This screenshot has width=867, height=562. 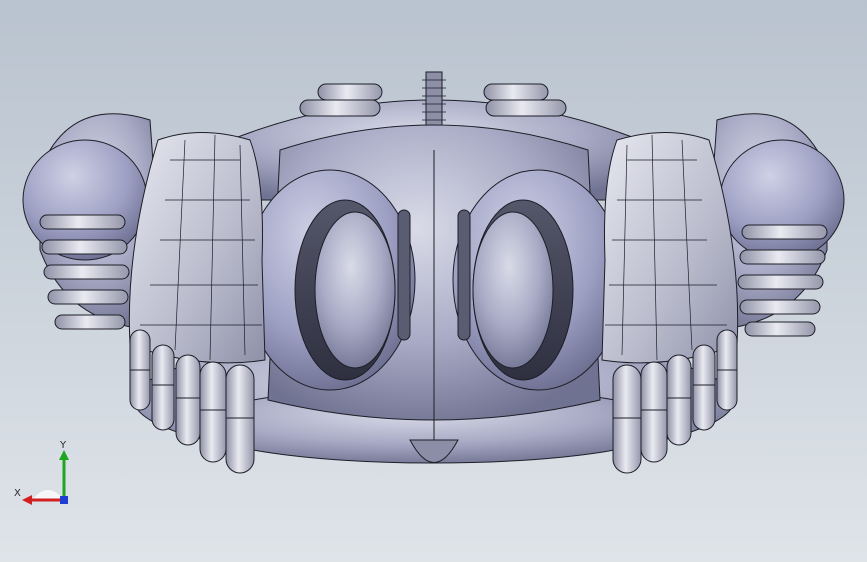 I want to click on z-axis-dot, so click(x=64, y=500).